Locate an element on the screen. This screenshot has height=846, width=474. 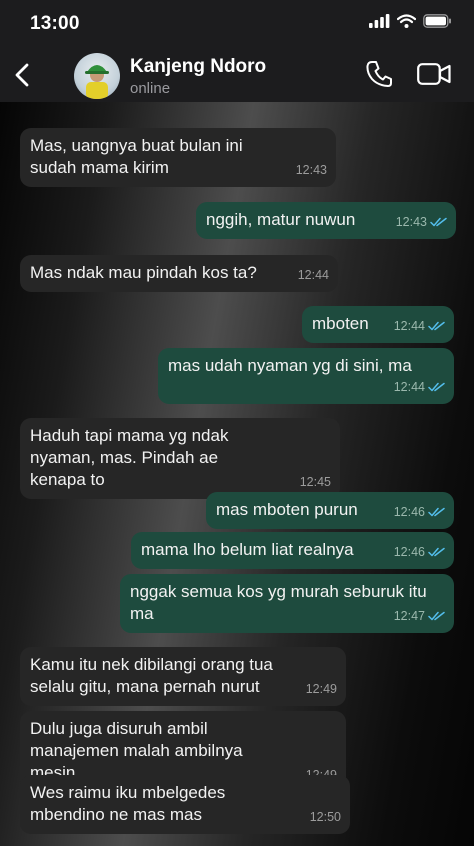
call-button is located at coordinates (379, 76).